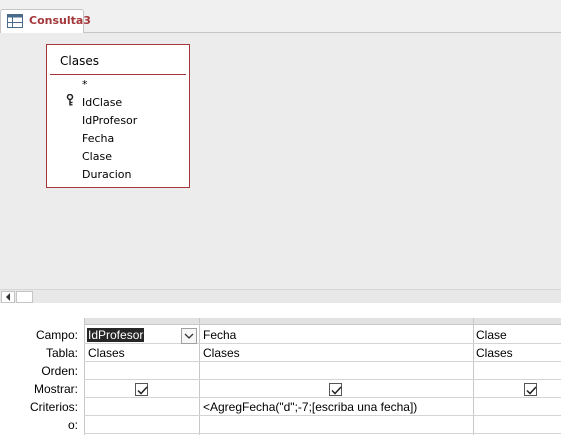  I want to click on tab-label: Consulta3, so click(60, 20).